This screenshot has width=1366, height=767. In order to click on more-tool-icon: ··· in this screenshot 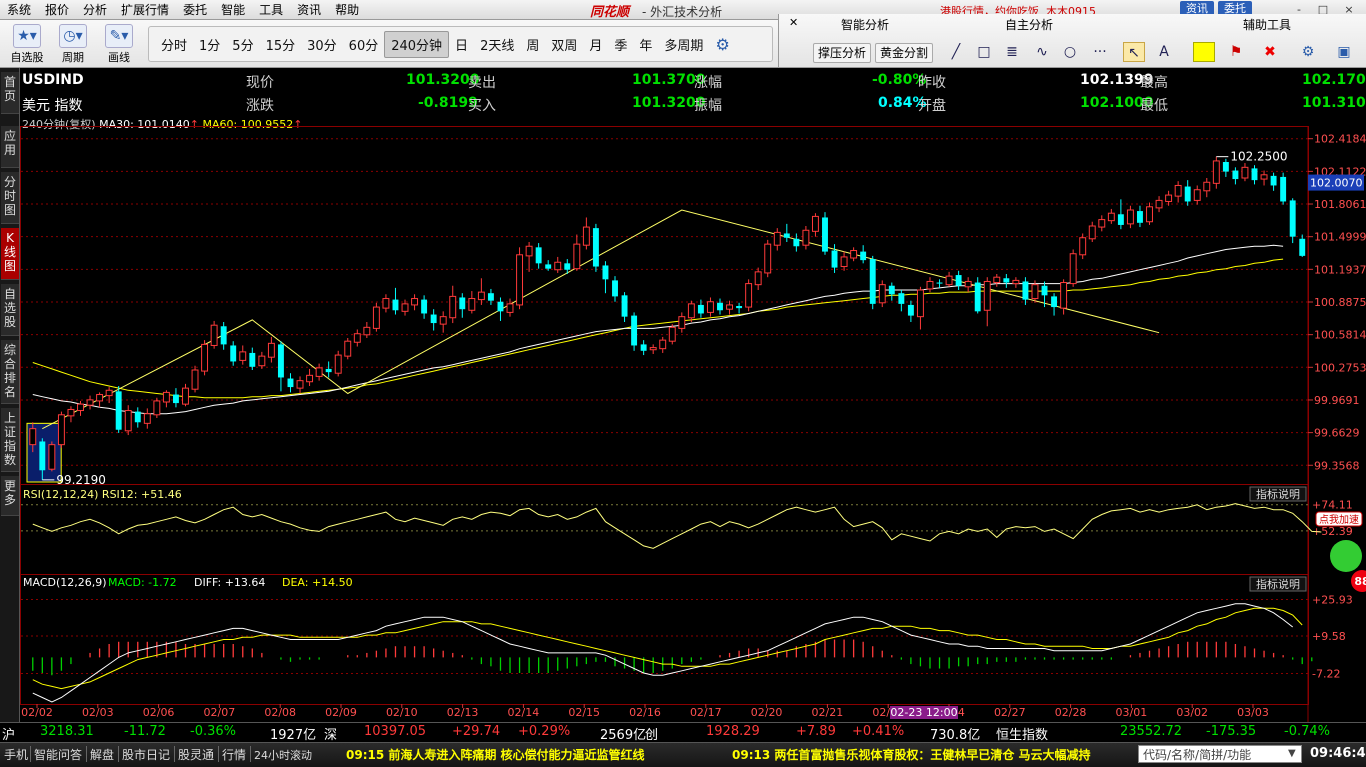, I will do `click(1100, 52)`.